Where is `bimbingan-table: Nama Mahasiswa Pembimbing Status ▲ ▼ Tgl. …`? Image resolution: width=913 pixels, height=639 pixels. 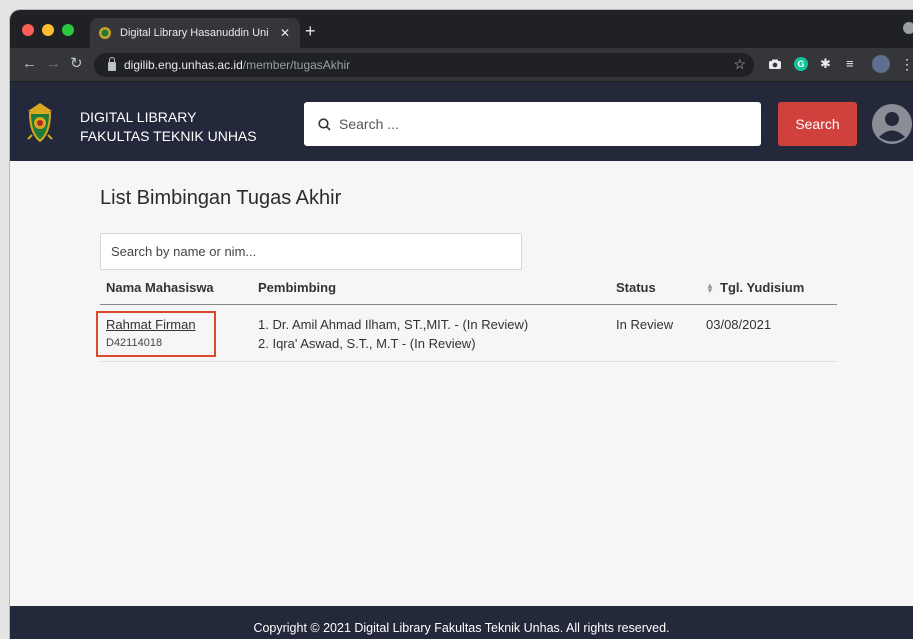 bimbingan-table: Nama Mahasiswa Pembimbing Status ▲ ▼ Tgl. … is located at coordinates (466, 316).